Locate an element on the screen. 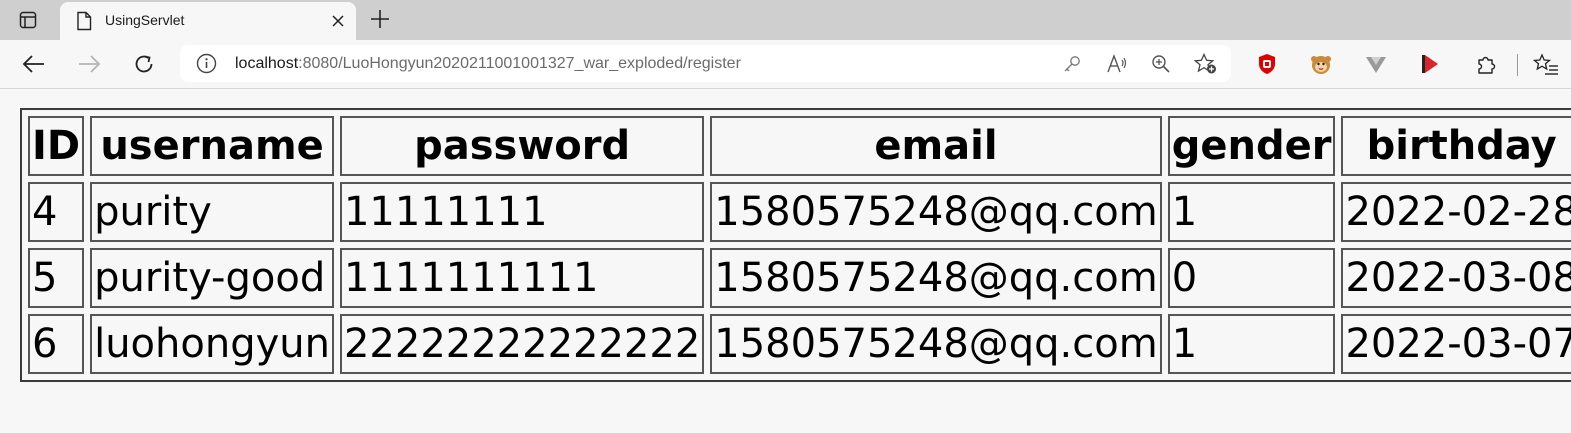 The height and width of the screenshot is (433, 1571). cell-birthday: 2022-03-07 is located at coordinates (1456, 344).